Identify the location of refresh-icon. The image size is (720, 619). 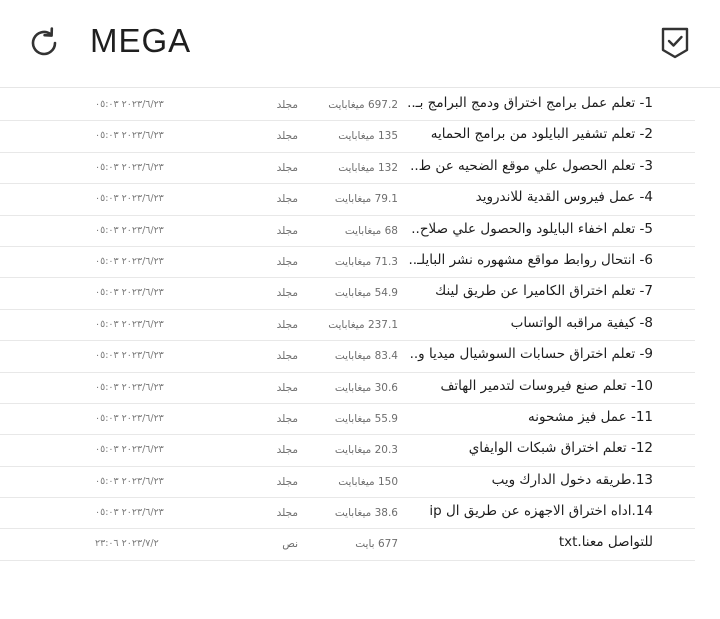
(44, 43).